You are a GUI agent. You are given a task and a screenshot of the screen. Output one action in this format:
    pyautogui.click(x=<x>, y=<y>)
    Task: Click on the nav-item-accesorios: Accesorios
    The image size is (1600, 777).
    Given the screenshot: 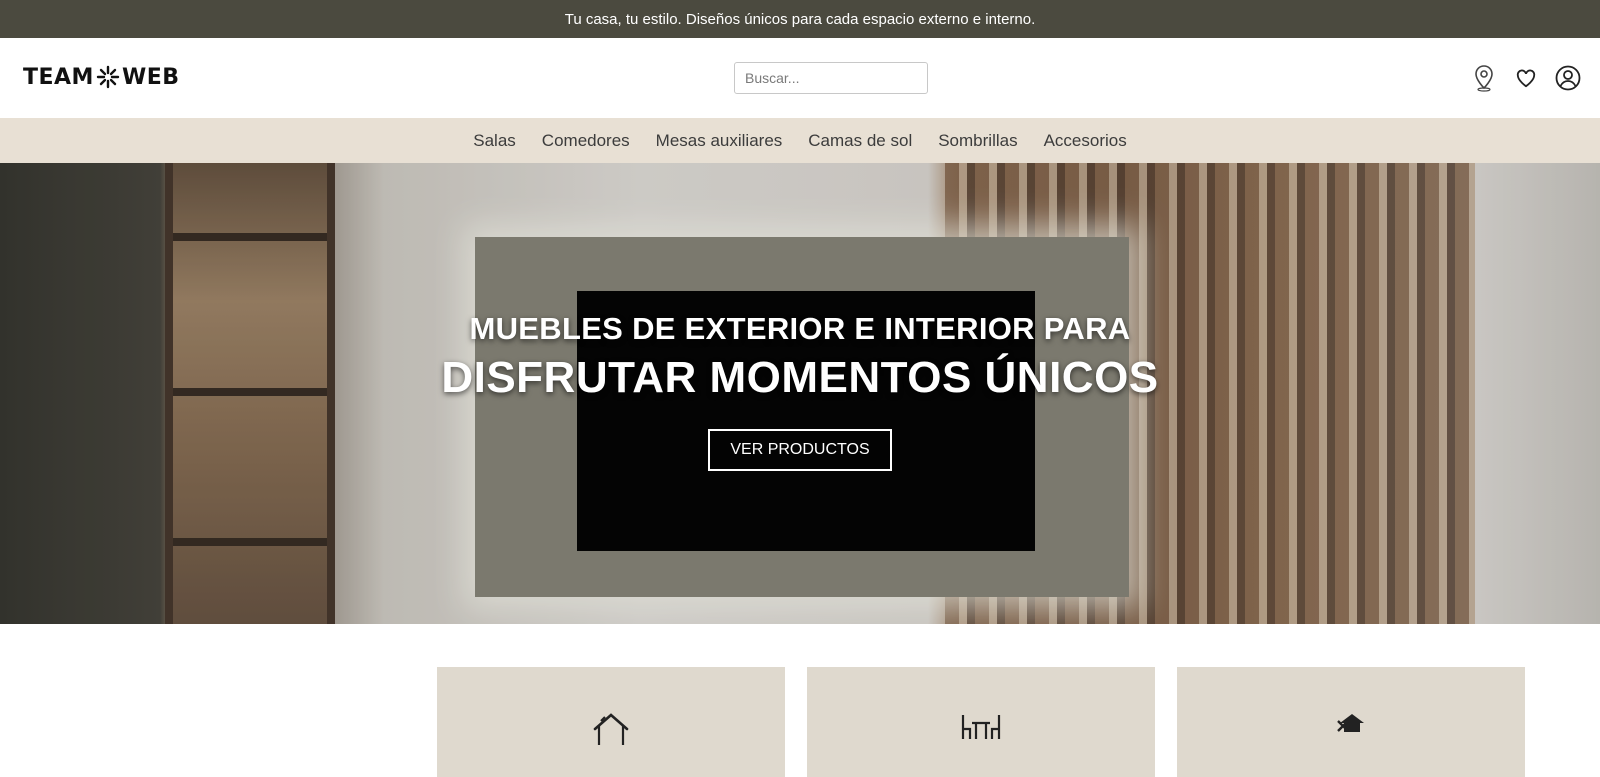 What is the action you would take?
    pyautogui.click(x=1085, y=141)
    